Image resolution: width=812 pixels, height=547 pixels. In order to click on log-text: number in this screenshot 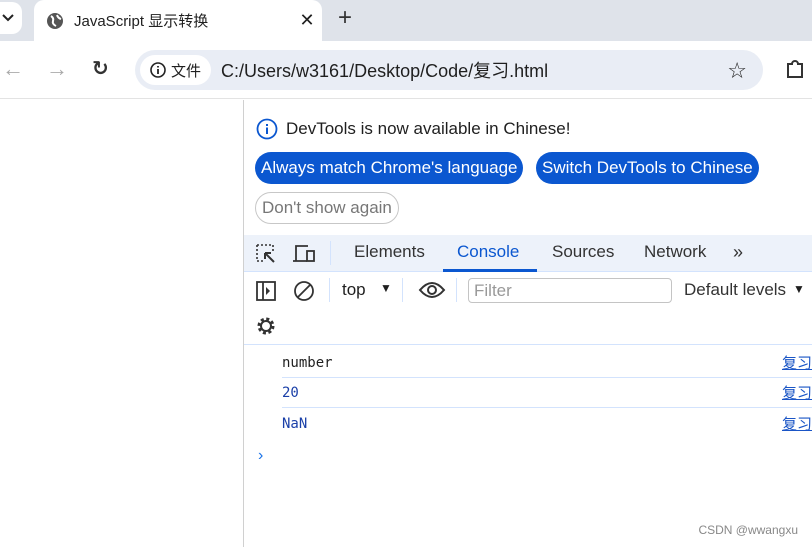, I will do `click(307, 363)`.